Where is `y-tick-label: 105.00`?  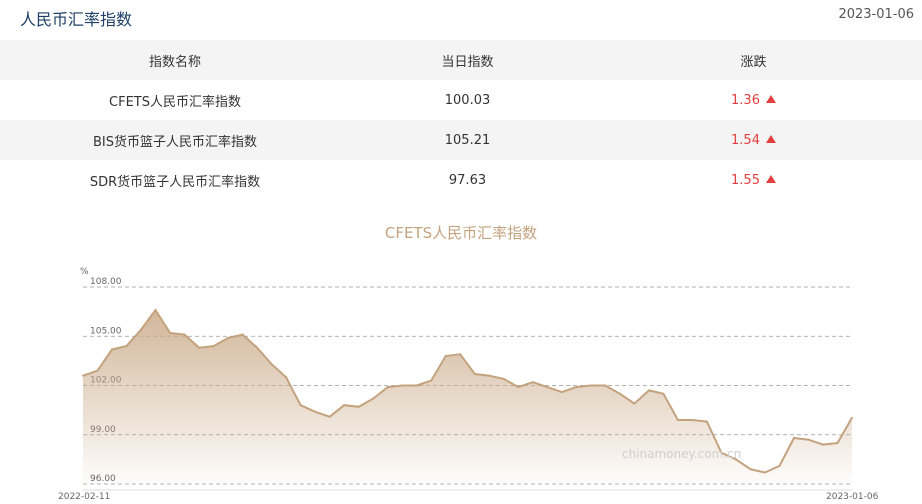 y-tick-label: 105.00 is located at coordinates (106, 331).